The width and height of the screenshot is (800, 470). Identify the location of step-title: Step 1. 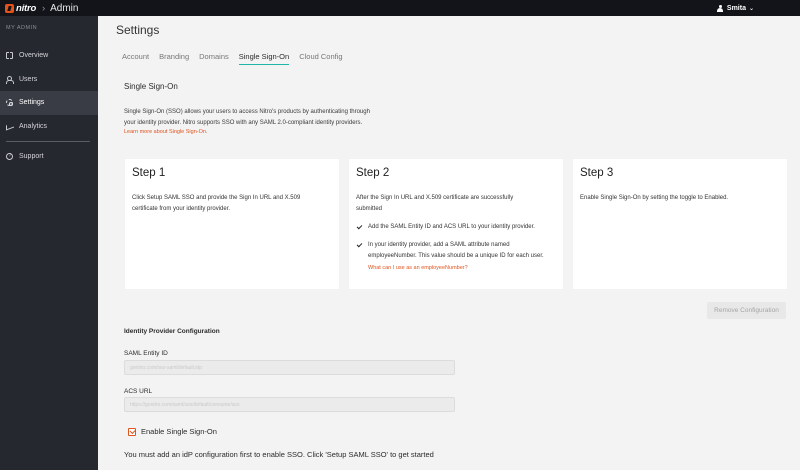
(149, 173).